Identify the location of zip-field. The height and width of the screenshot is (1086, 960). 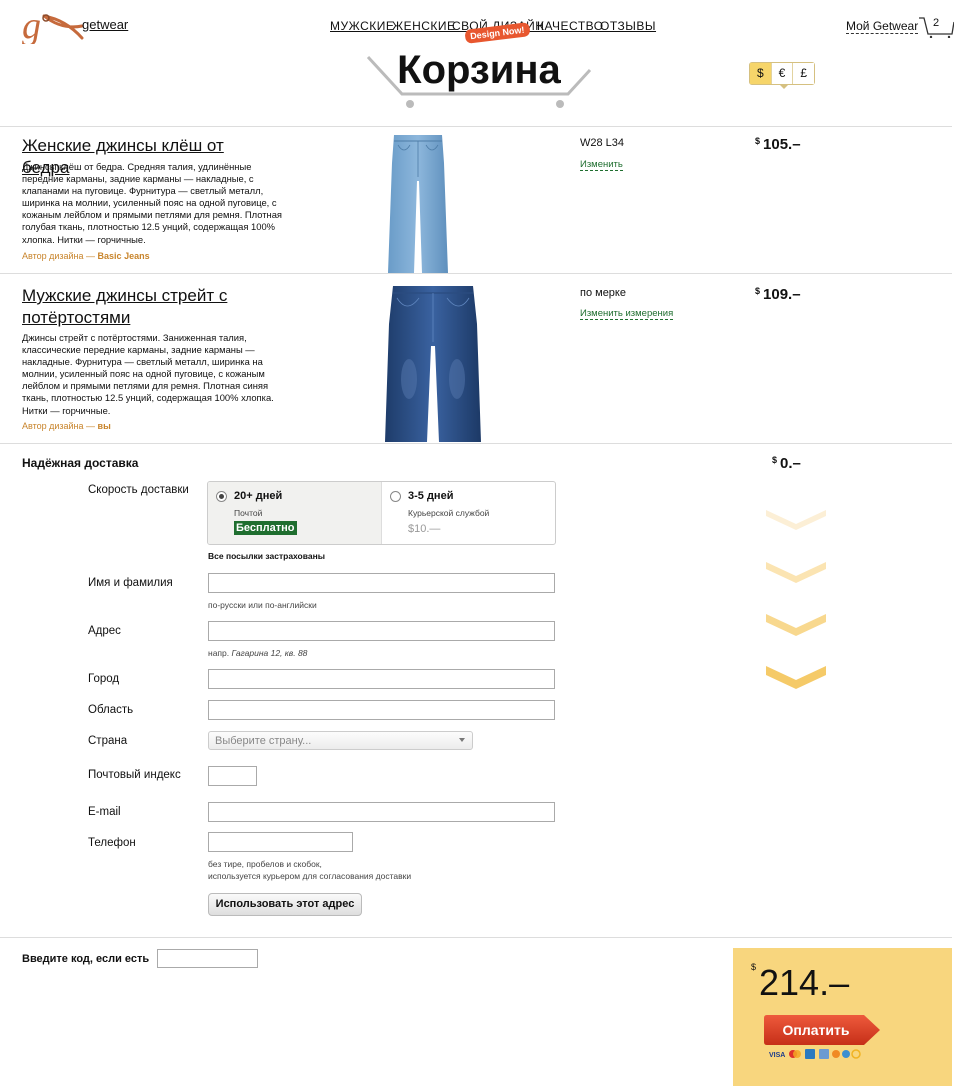
(232, 776).